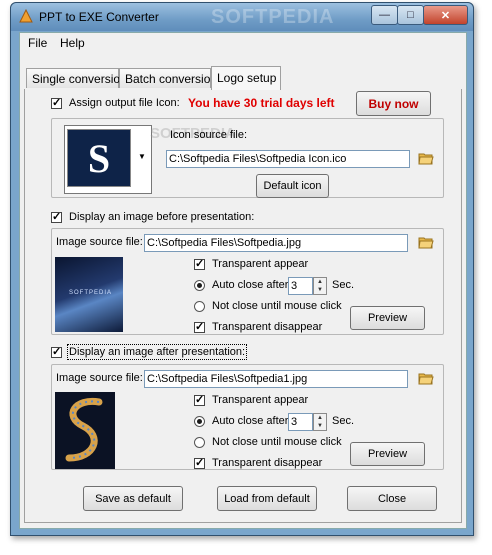 This screenshot has width=492, height=555. Describe the element at coordinates (243, 43) in the screenshot. I see `menu-bar: File Help` at that location.